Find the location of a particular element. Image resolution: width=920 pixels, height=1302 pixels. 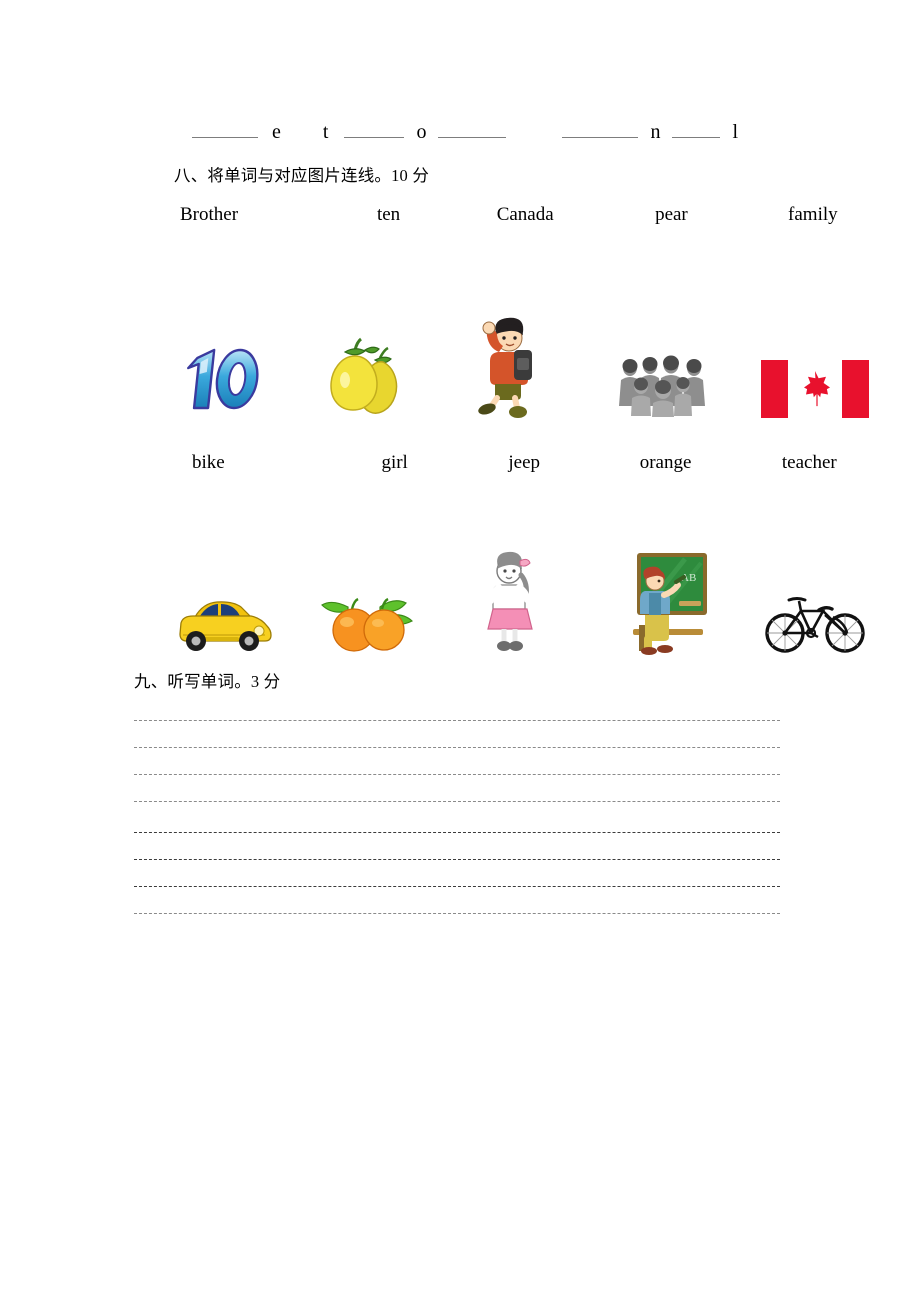

picture-cell-boy is located at coordinates (510, 363).